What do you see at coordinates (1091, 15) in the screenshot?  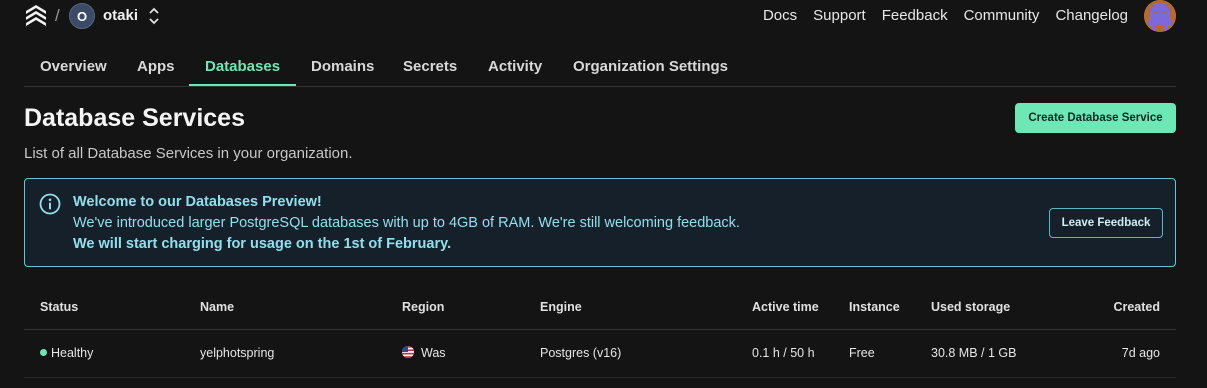 I see `changelog-link: Changelog` at bounding box center [1091, 15].